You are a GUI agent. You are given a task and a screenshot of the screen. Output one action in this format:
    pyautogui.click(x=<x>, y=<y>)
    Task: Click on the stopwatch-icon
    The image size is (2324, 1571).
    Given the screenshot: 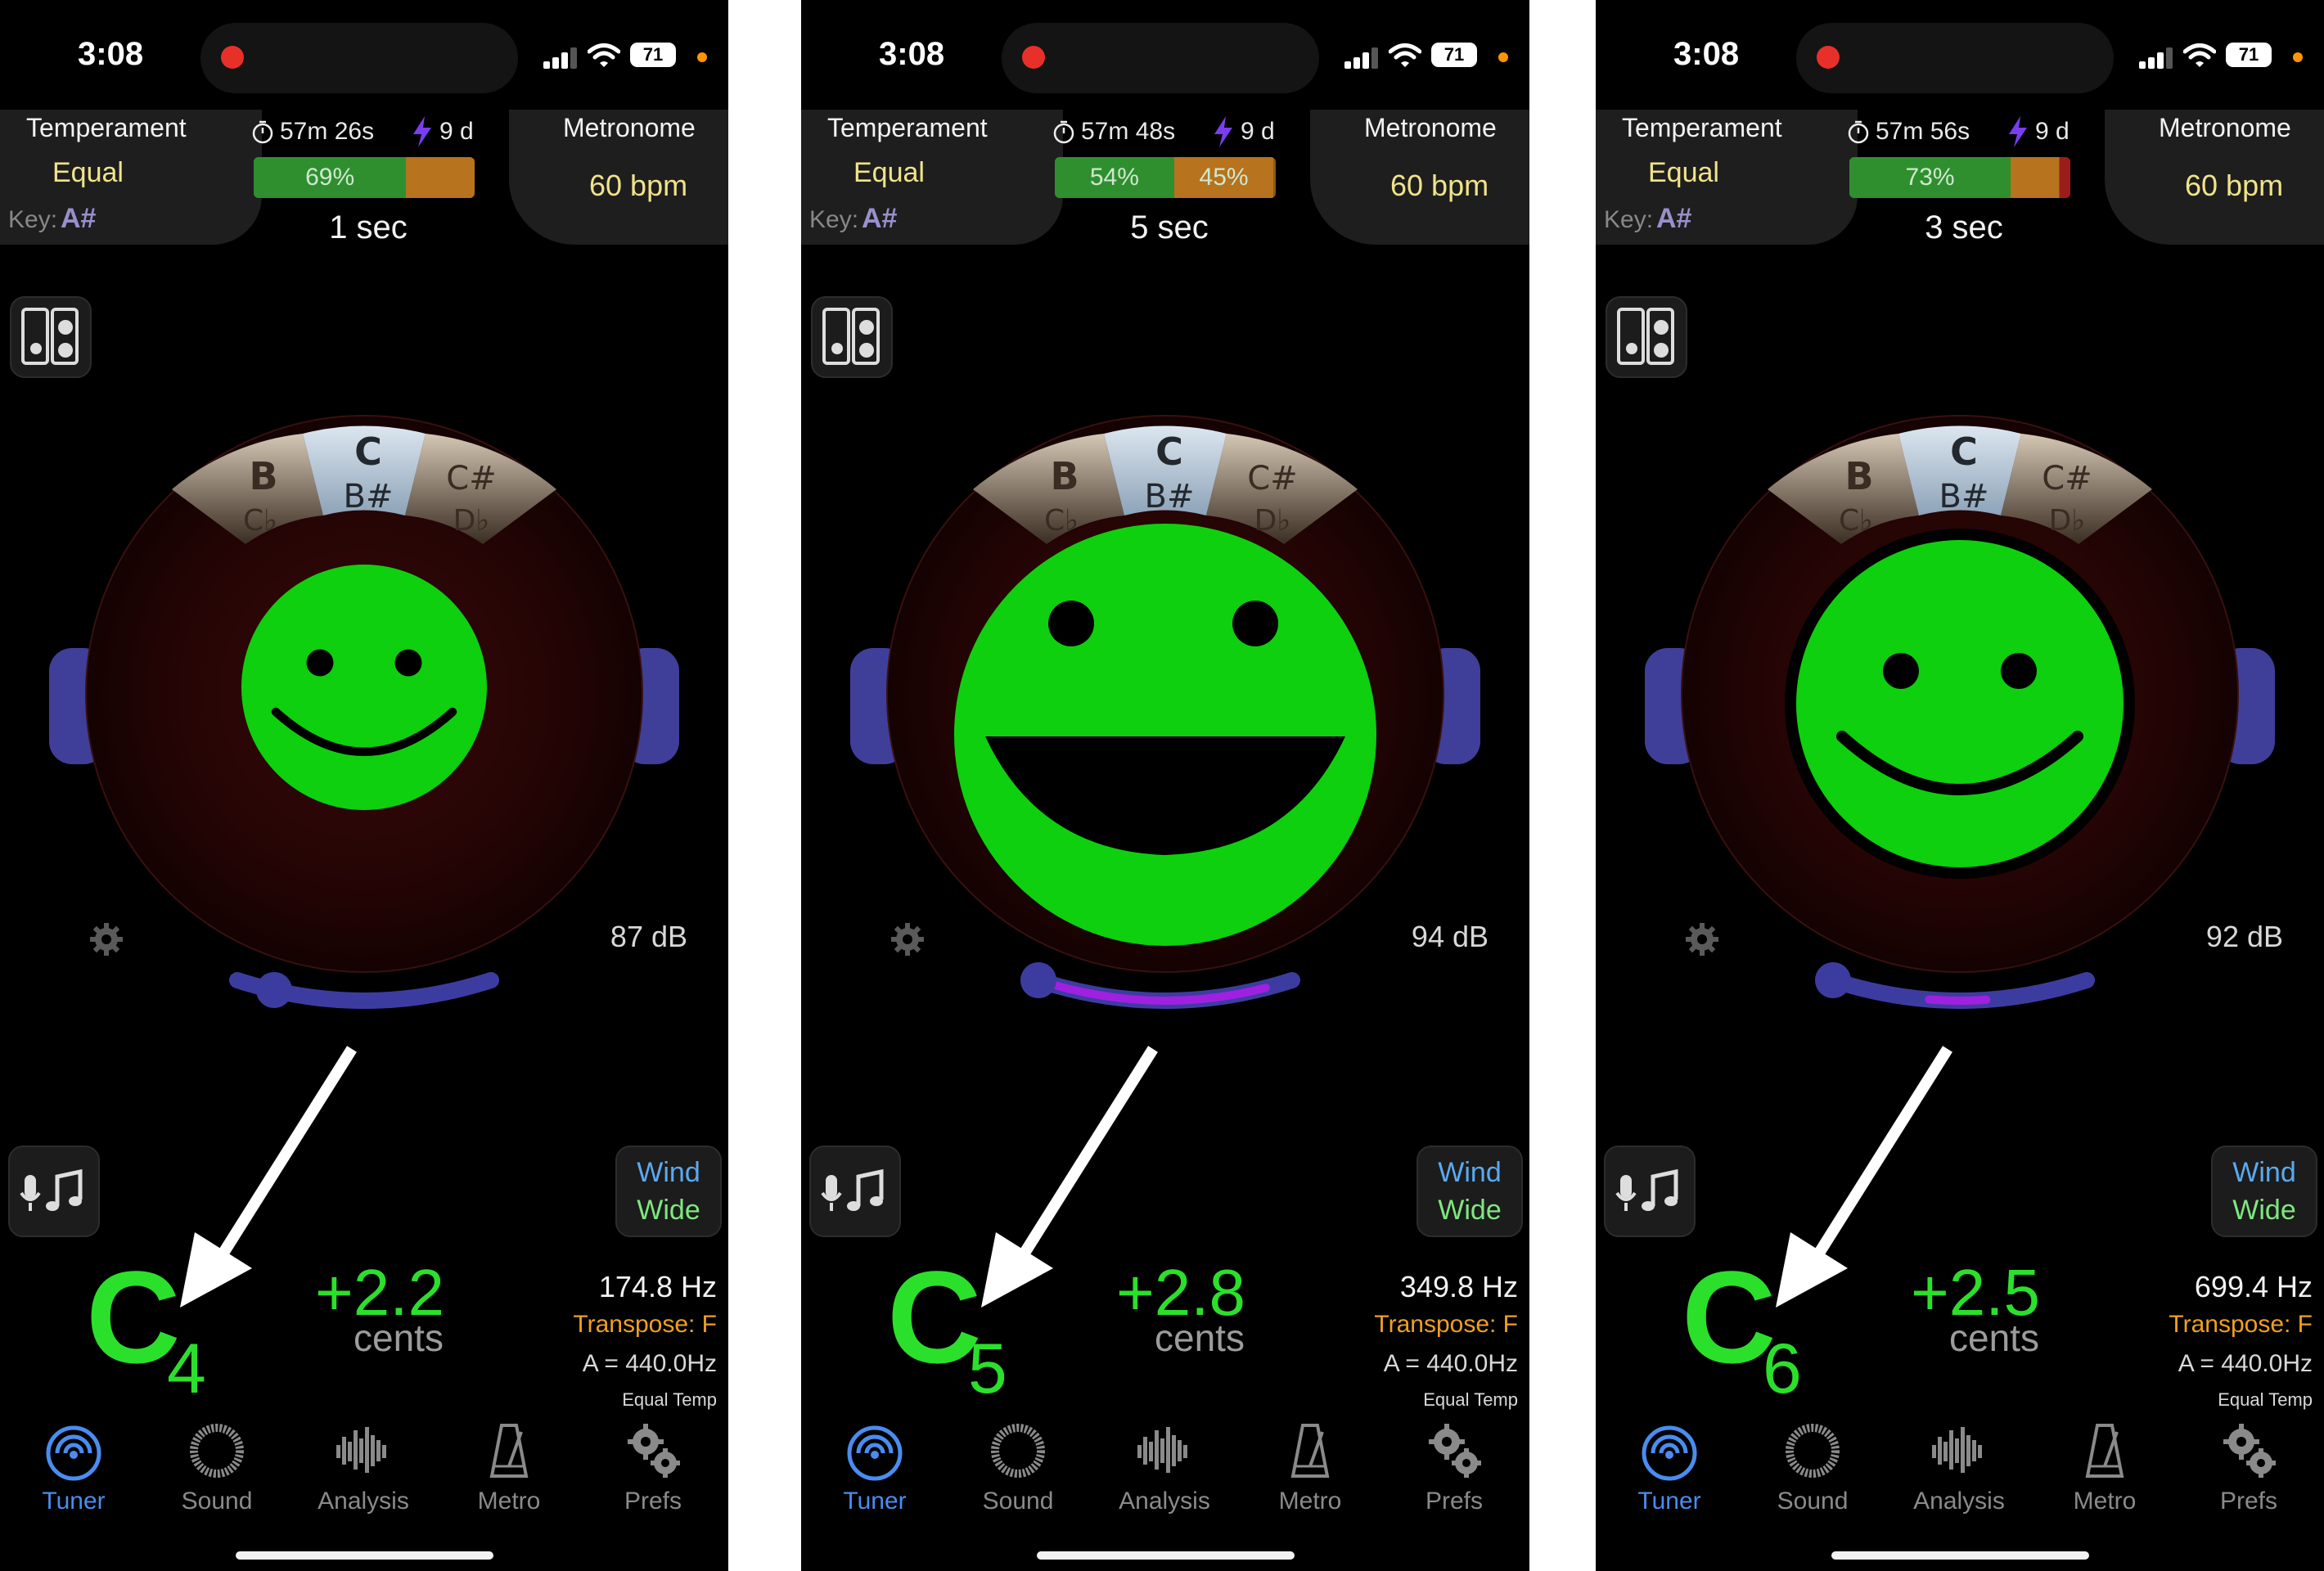 What is the action you would take?
    pyautogui.click(x=262, y=132)
    